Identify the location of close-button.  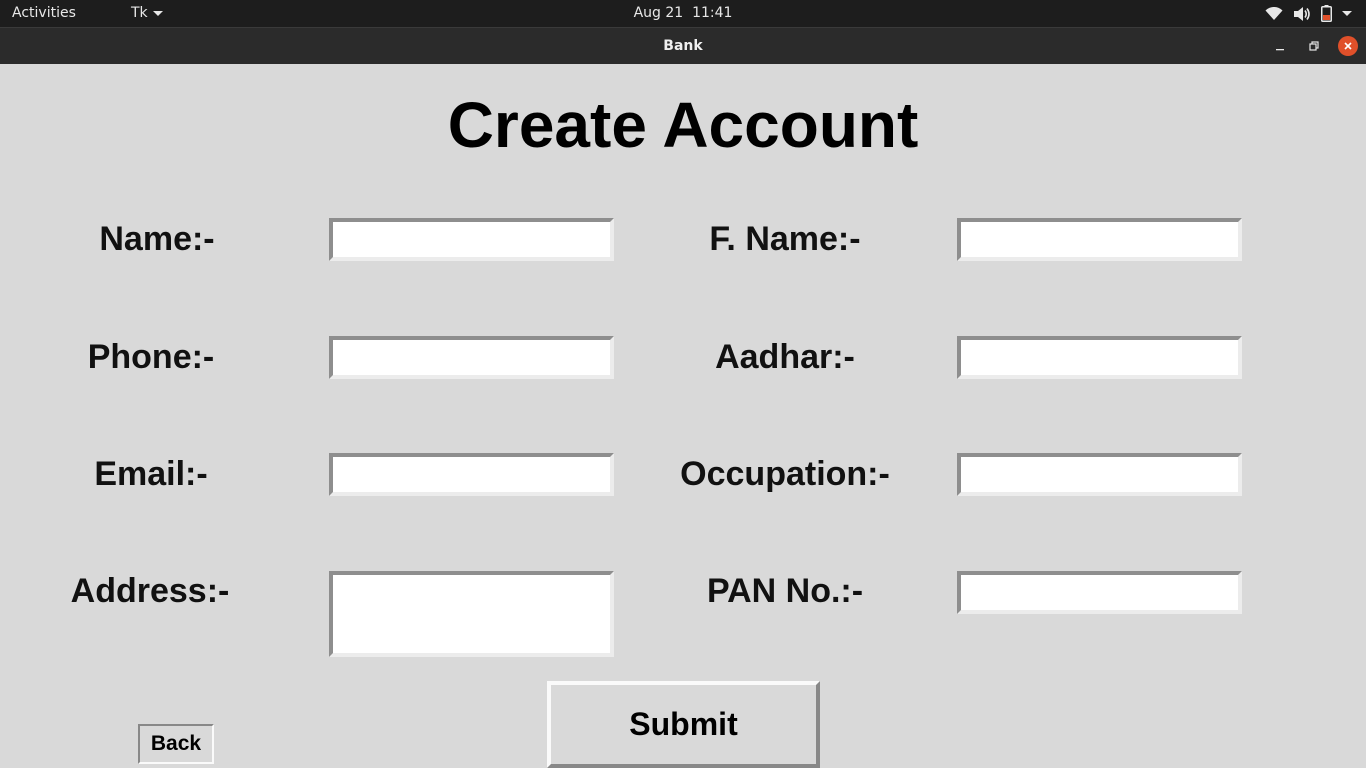
(1348, 46).